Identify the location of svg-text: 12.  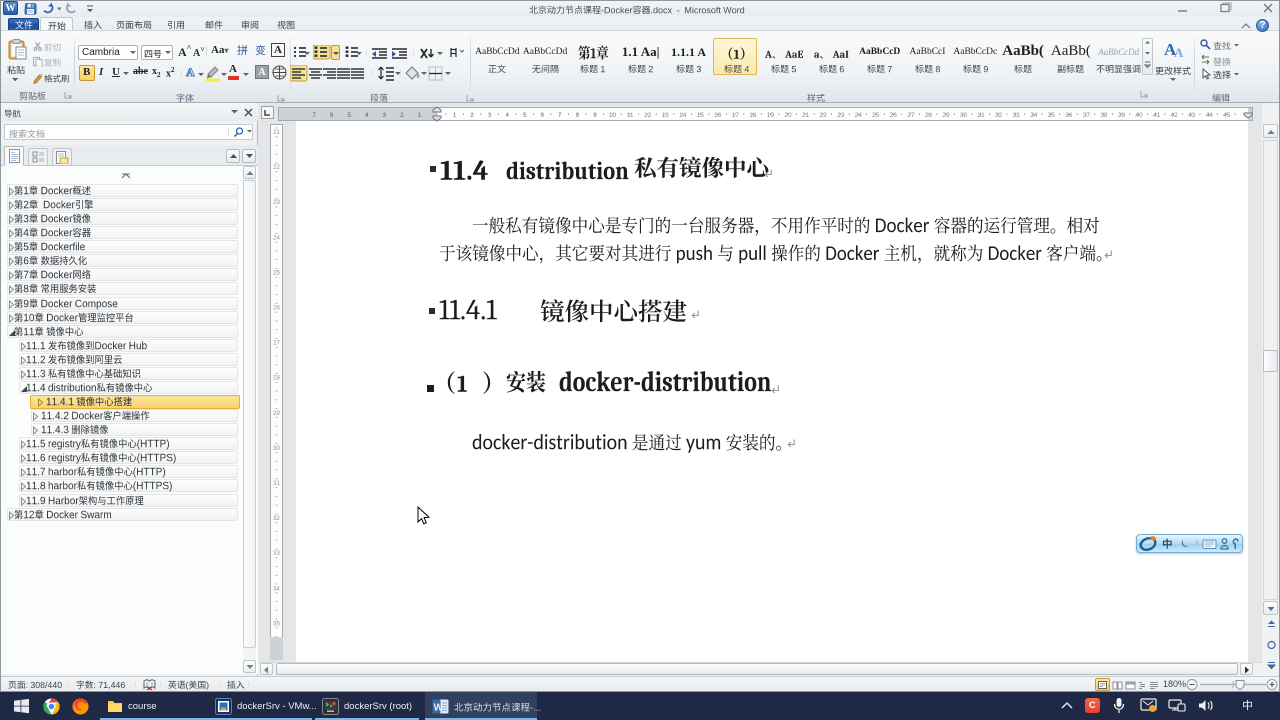
(648, 115).